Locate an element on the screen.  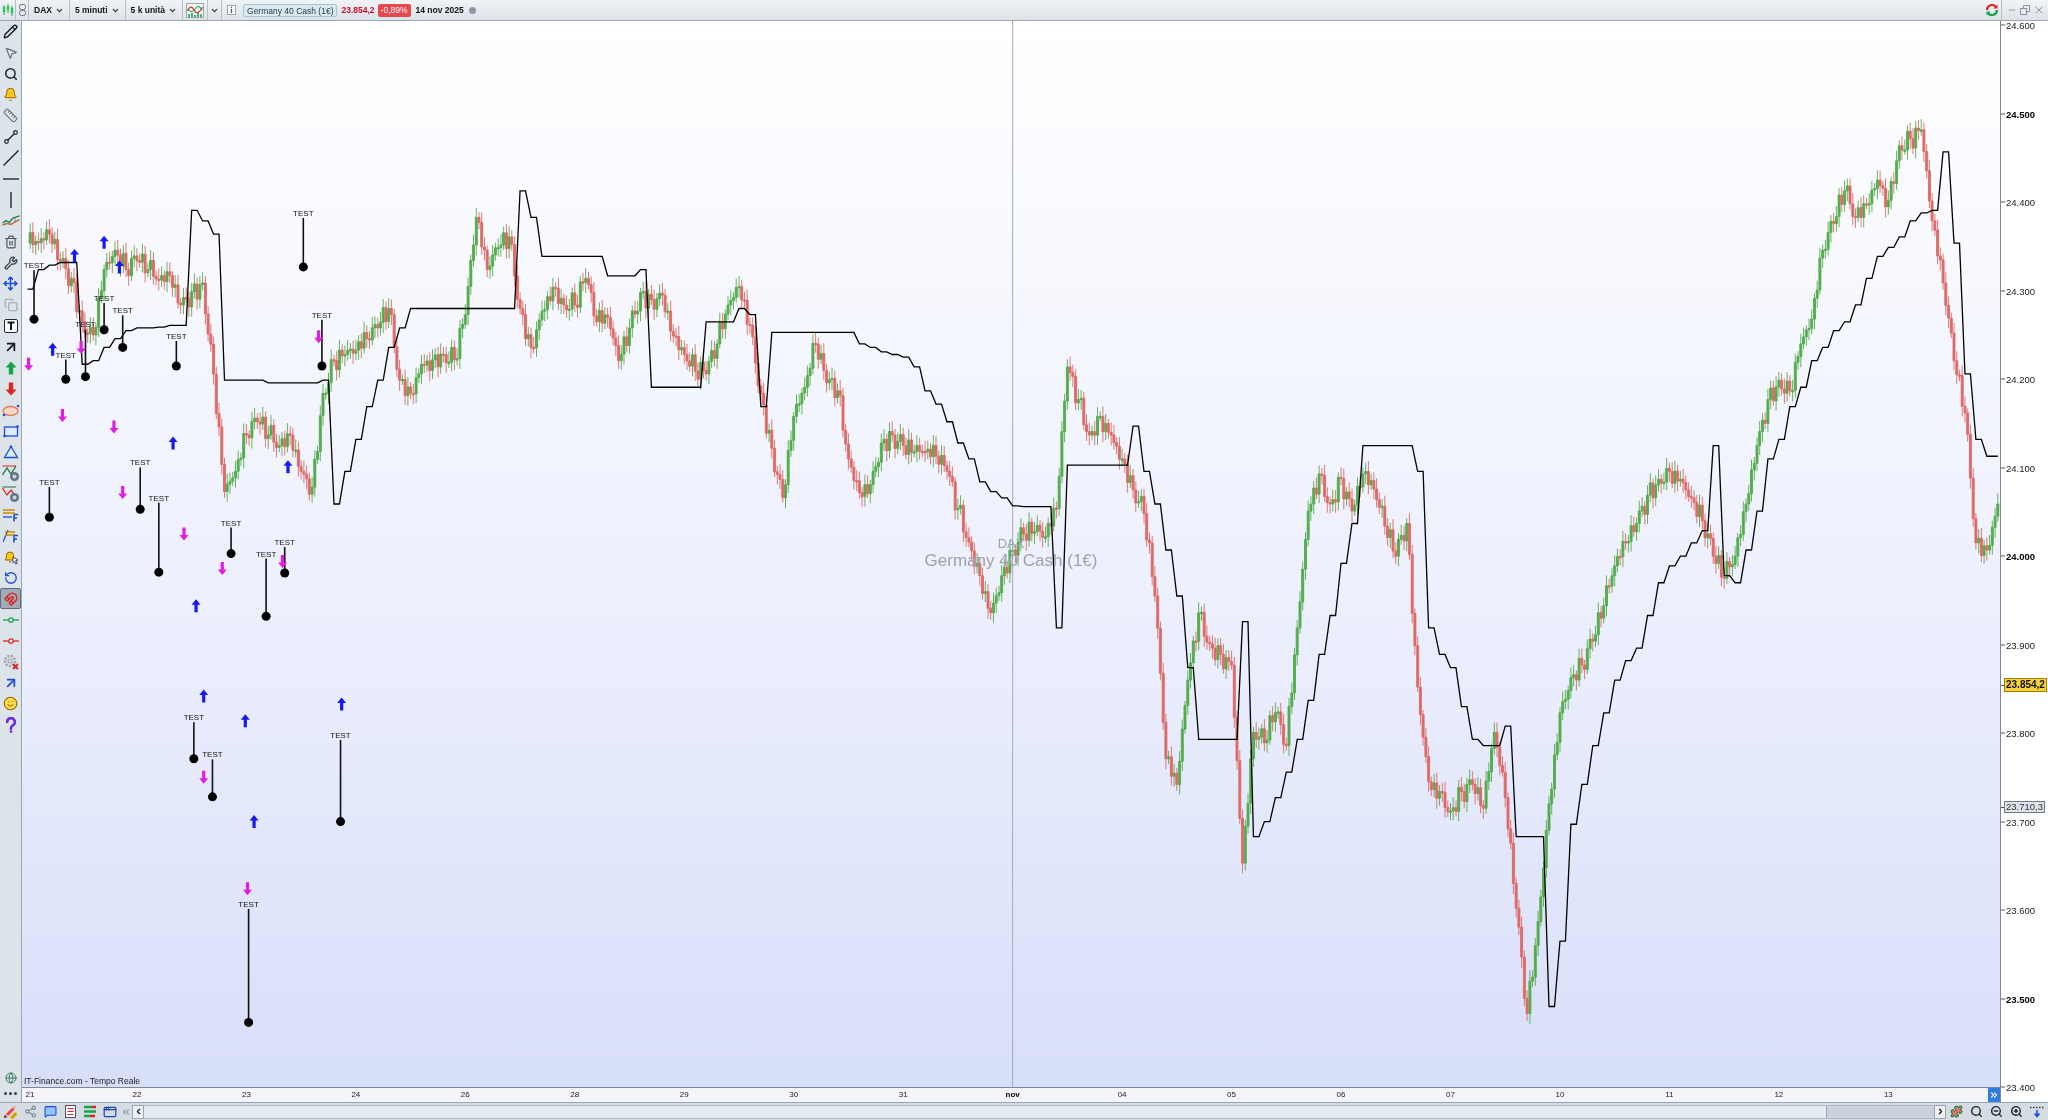
vertical-line-icon is located at coordinates (10, 199).